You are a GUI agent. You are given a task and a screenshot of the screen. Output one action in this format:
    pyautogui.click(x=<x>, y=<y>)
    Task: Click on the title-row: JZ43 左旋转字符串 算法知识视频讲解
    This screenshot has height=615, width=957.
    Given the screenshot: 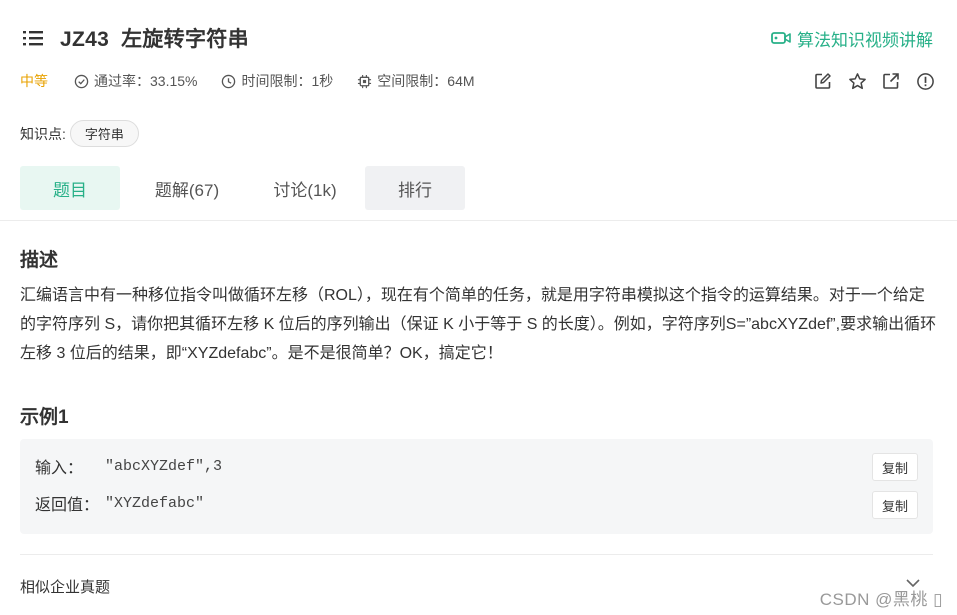 What is the action you would take?
    pyautogui.click(x=476, y=38)
    